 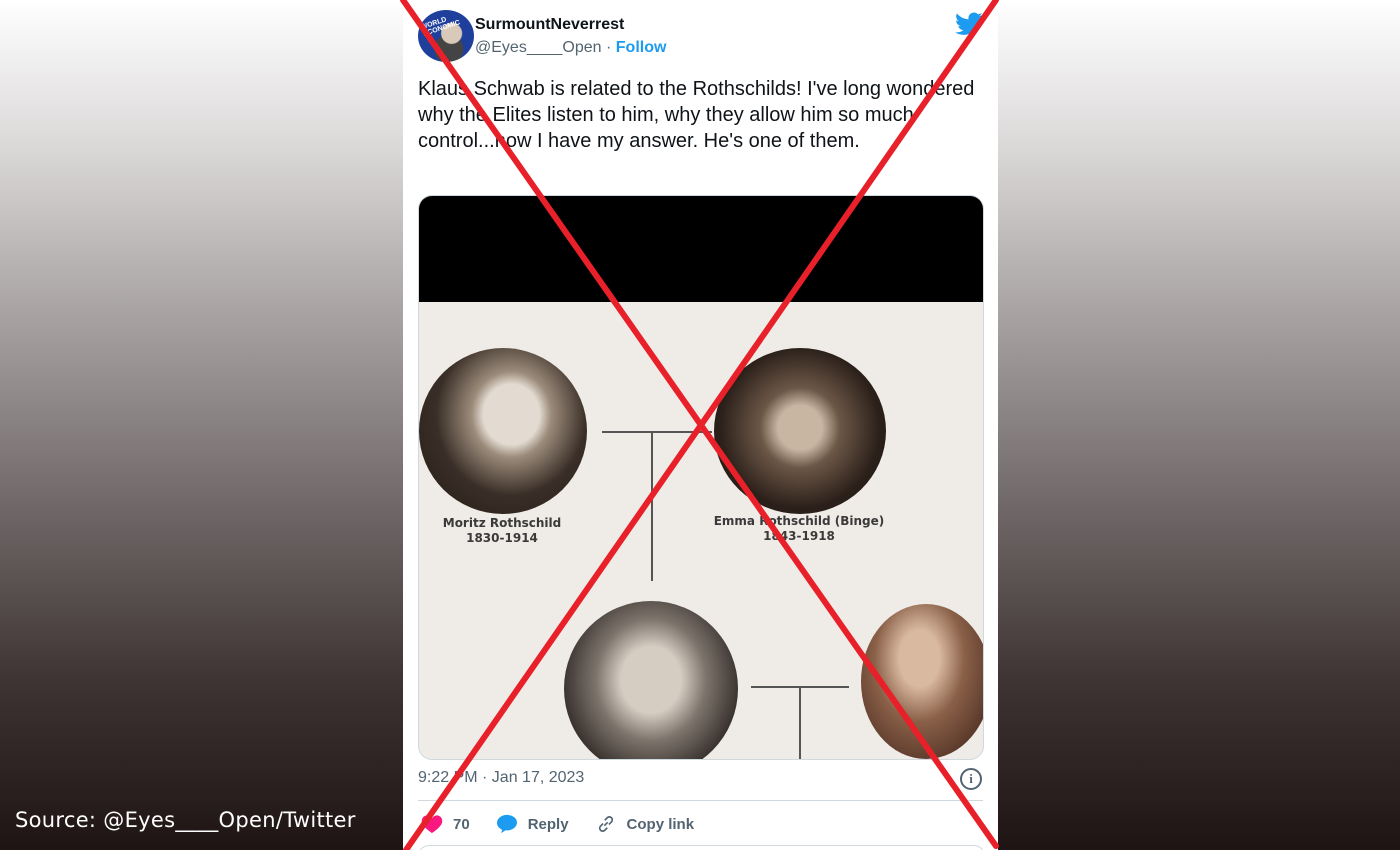 I want to click on portrait-child, so click(x=651, y=680).